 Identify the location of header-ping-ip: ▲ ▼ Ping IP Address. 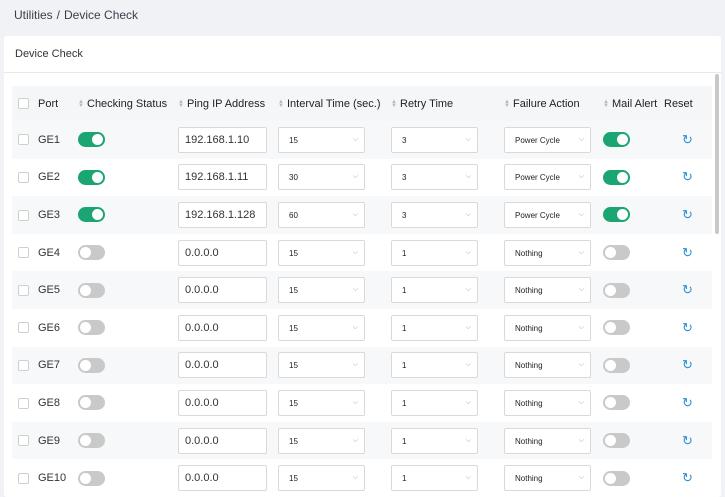
(228, 103).